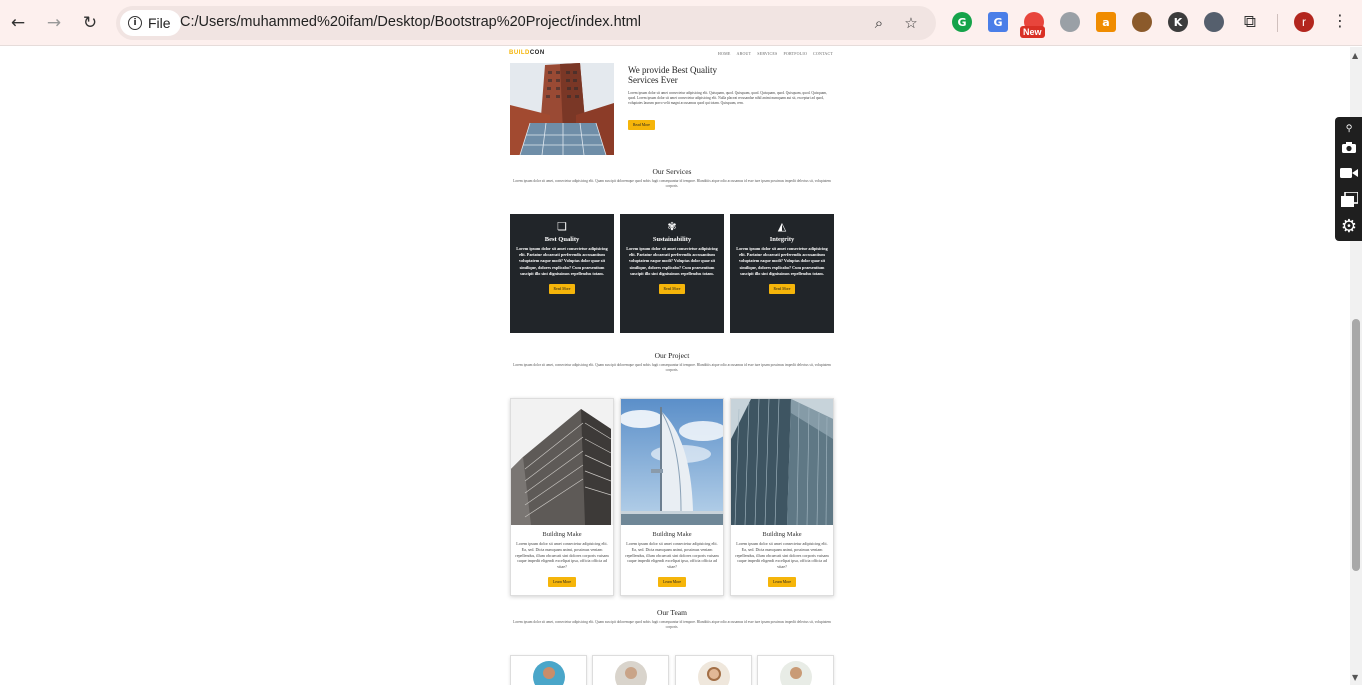 Image resolution: width=1362 pixels, height=685 pixels. What do you see at coordinates (1356, 445) in the screenshot?
I see `scroll-thumb` at bounding box center [1356, 445].